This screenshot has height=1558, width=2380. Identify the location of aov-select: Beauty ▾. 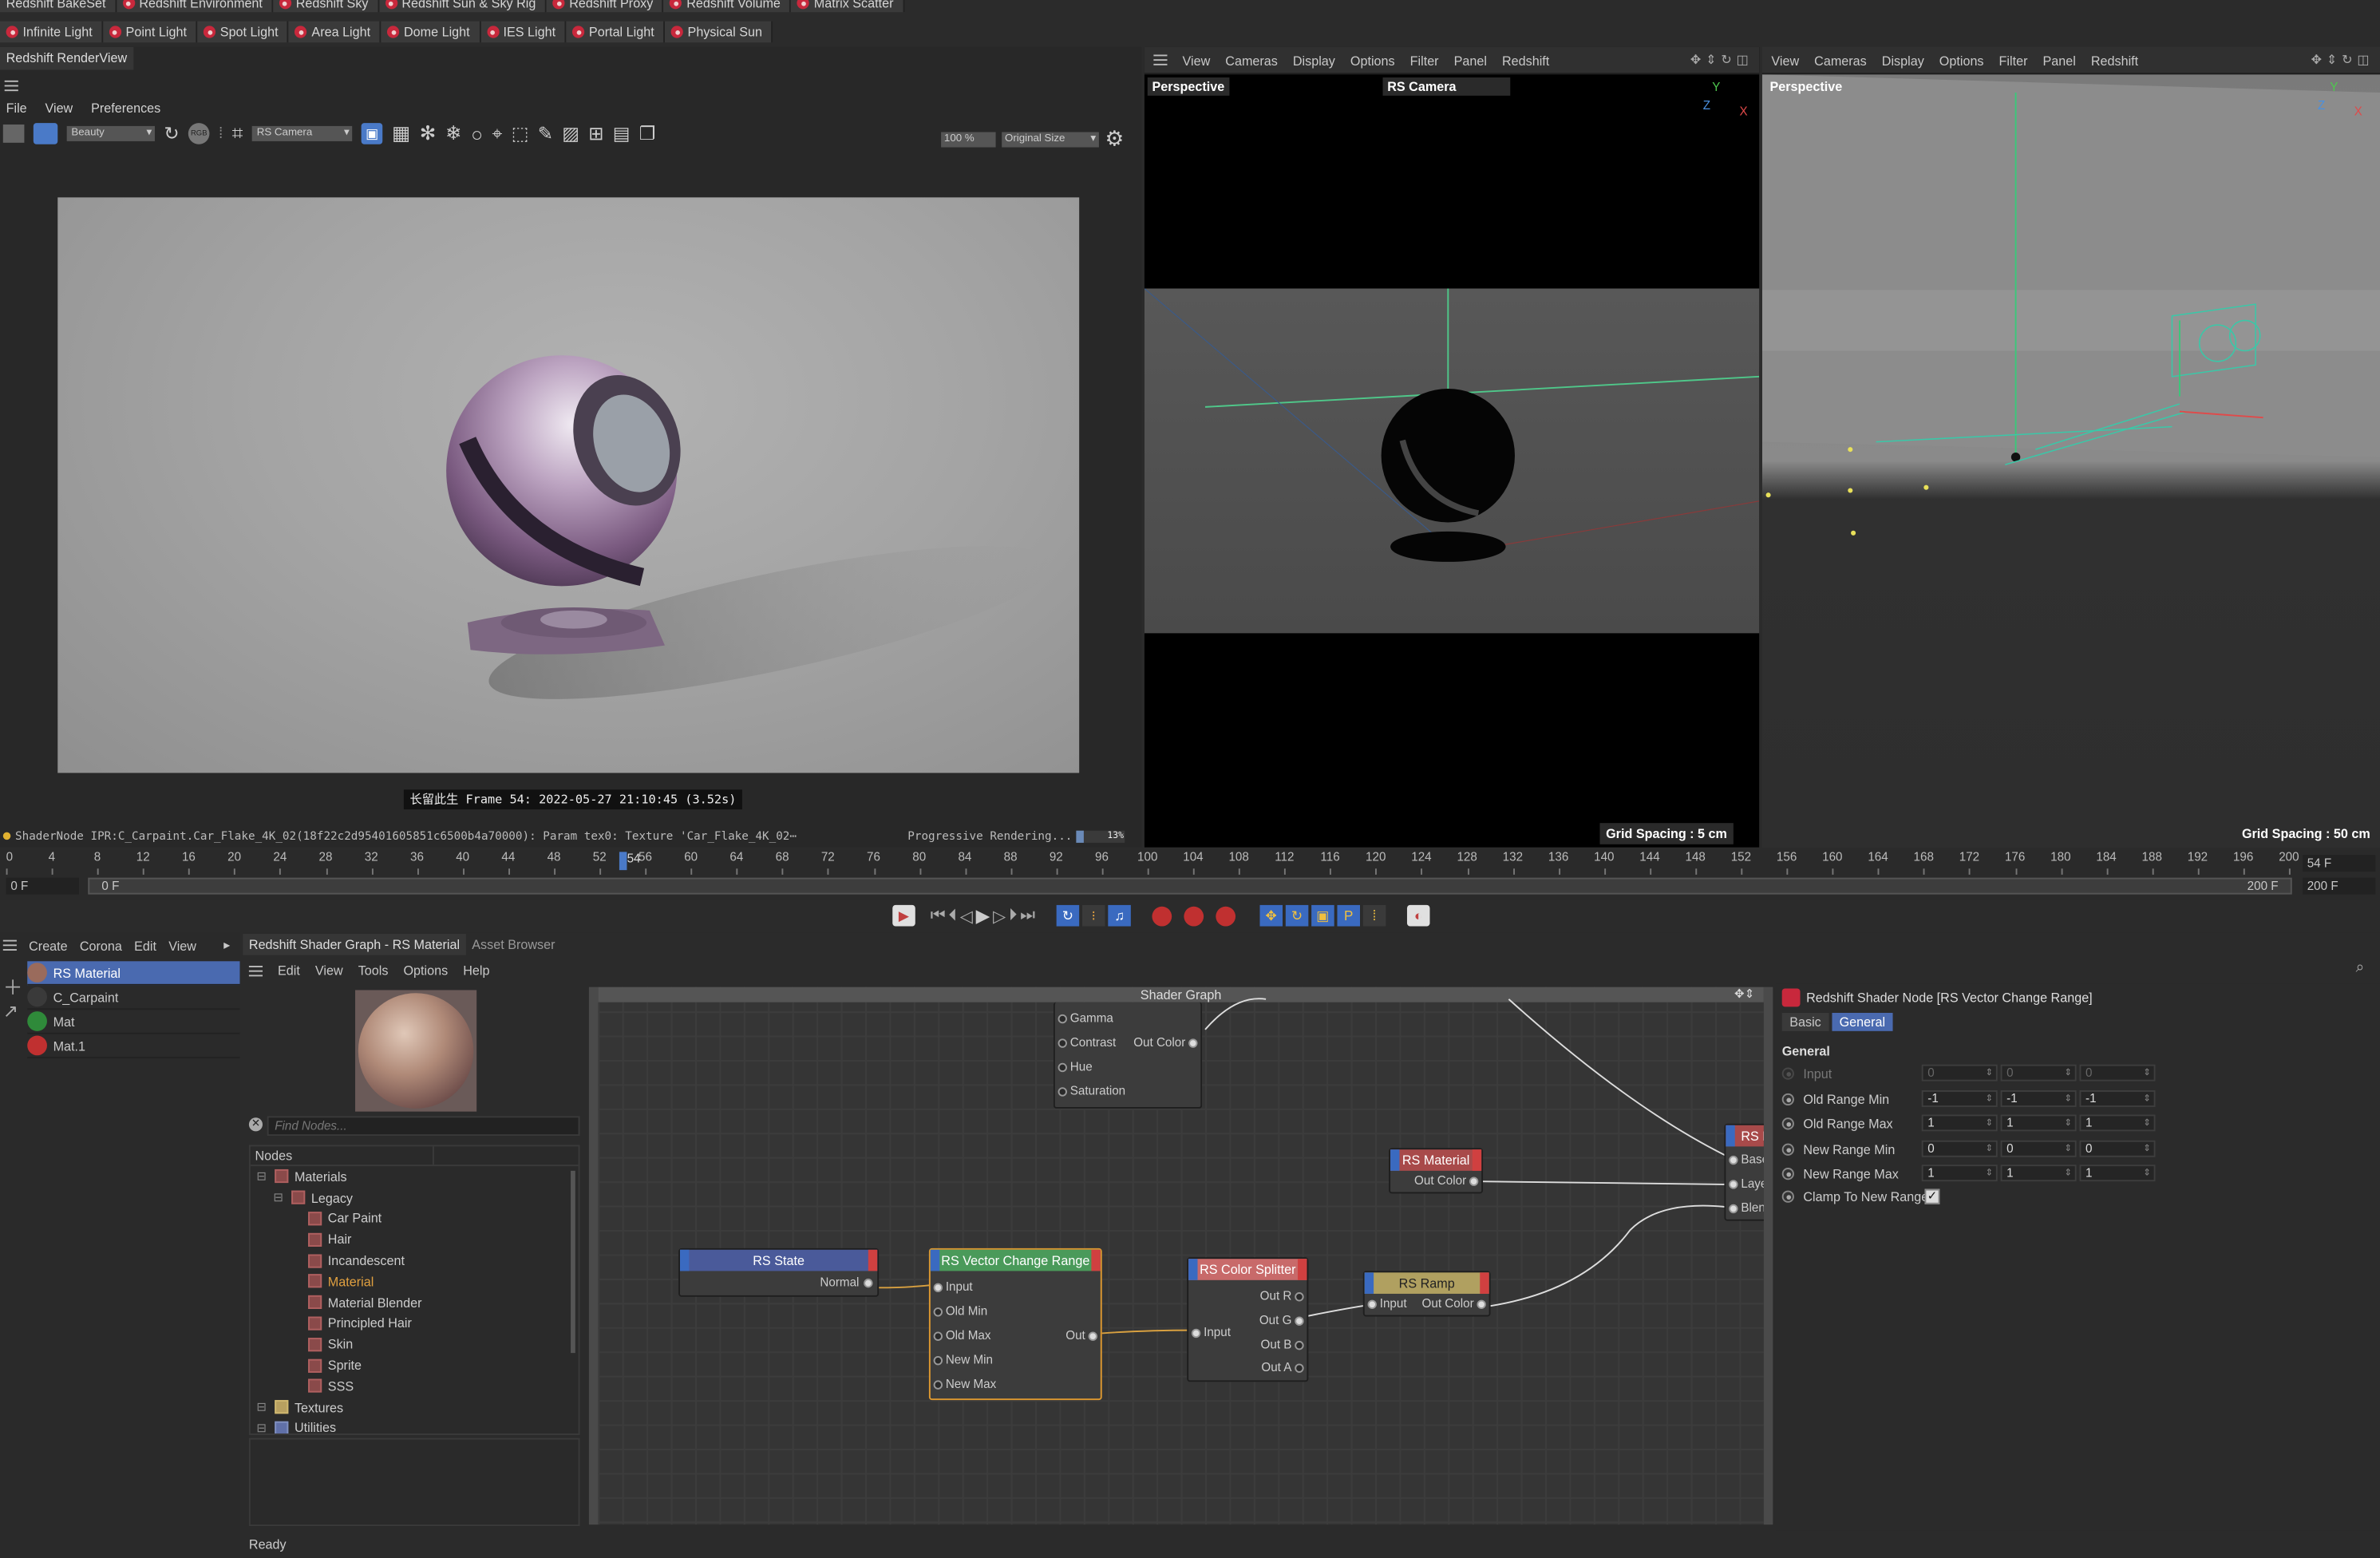
(110, 133).